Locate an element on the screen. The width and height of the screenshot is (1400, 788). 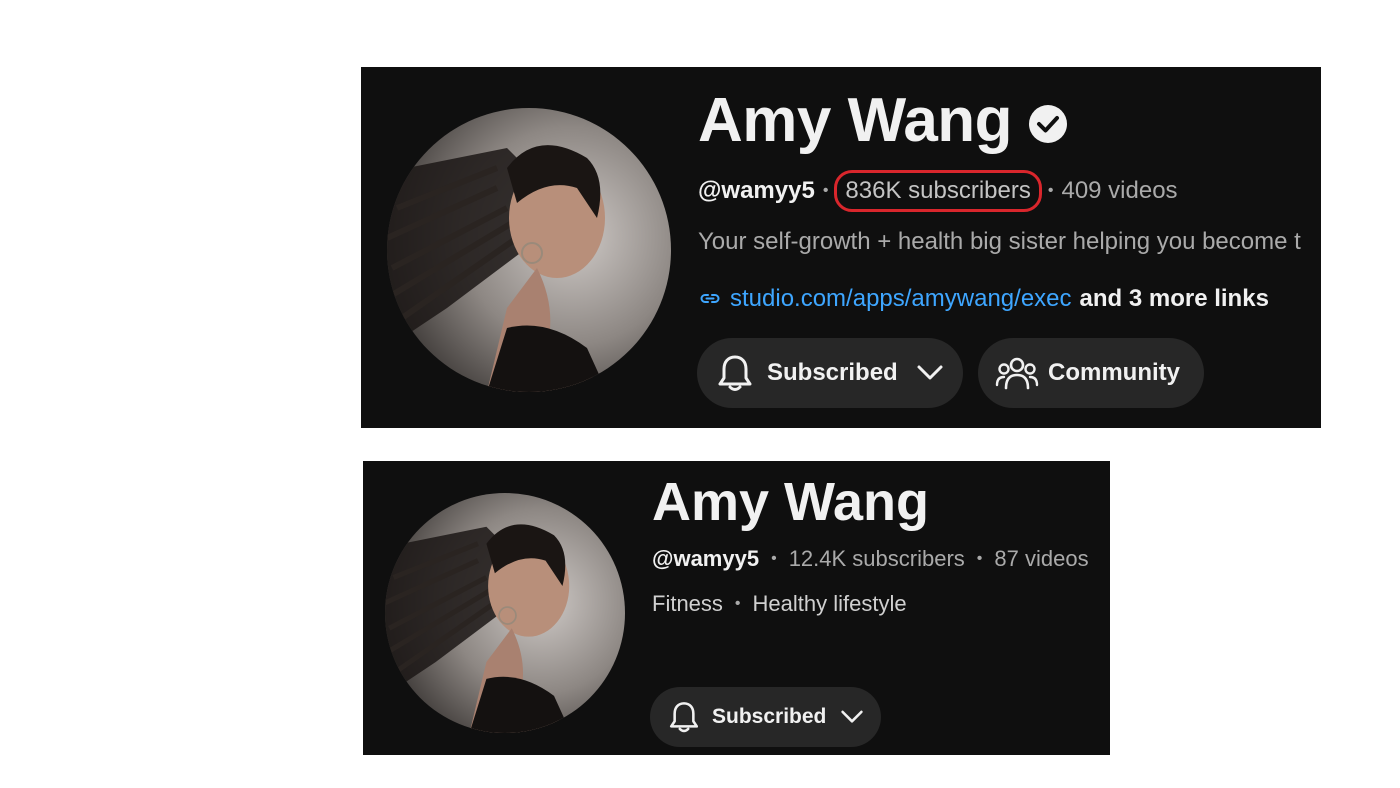
channel-meta: @wamyy5 • 836K subscribers • 409 videos is located at coordinates (938, 191).